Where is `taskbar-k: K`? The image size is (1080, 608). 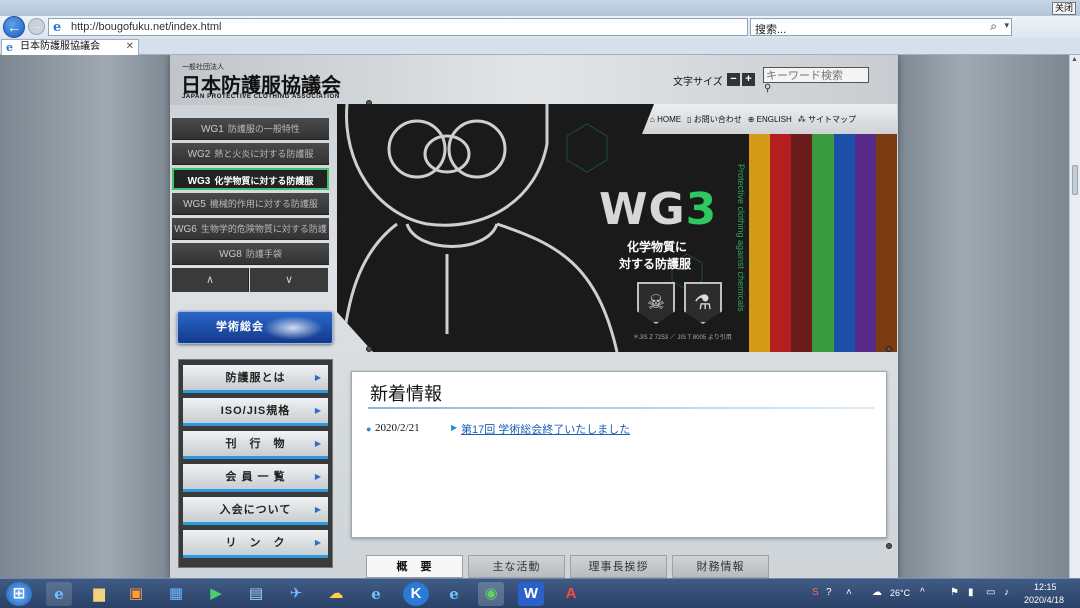
taskbar-k: K is located at coordinates (416, 594).